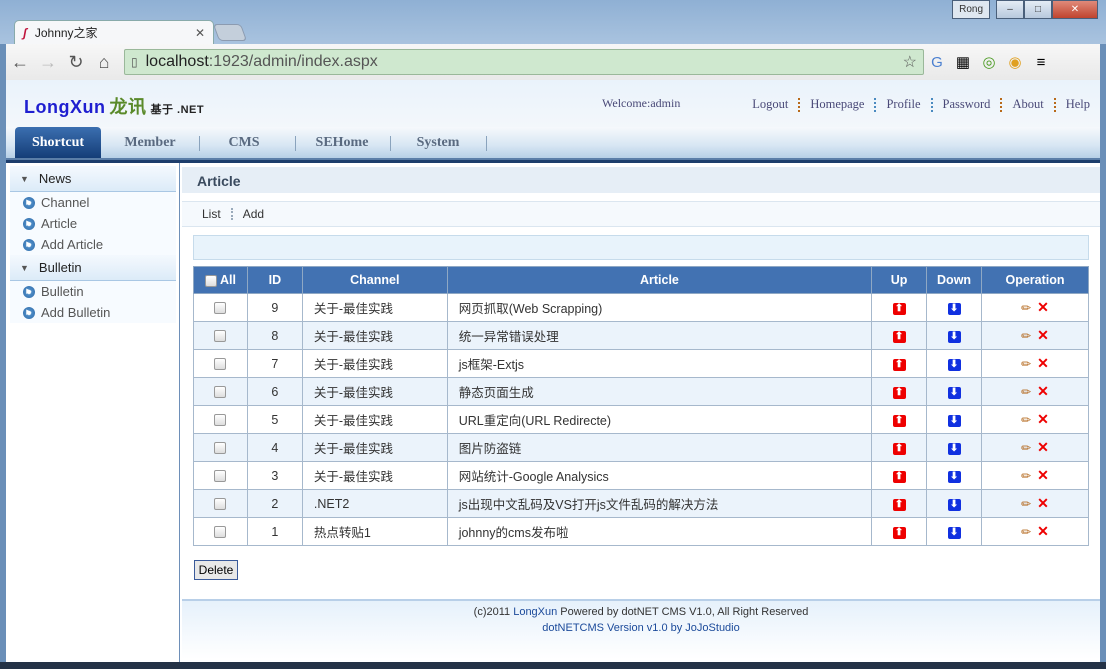  I want to click on select-all-checkbox, so click(210, 280).